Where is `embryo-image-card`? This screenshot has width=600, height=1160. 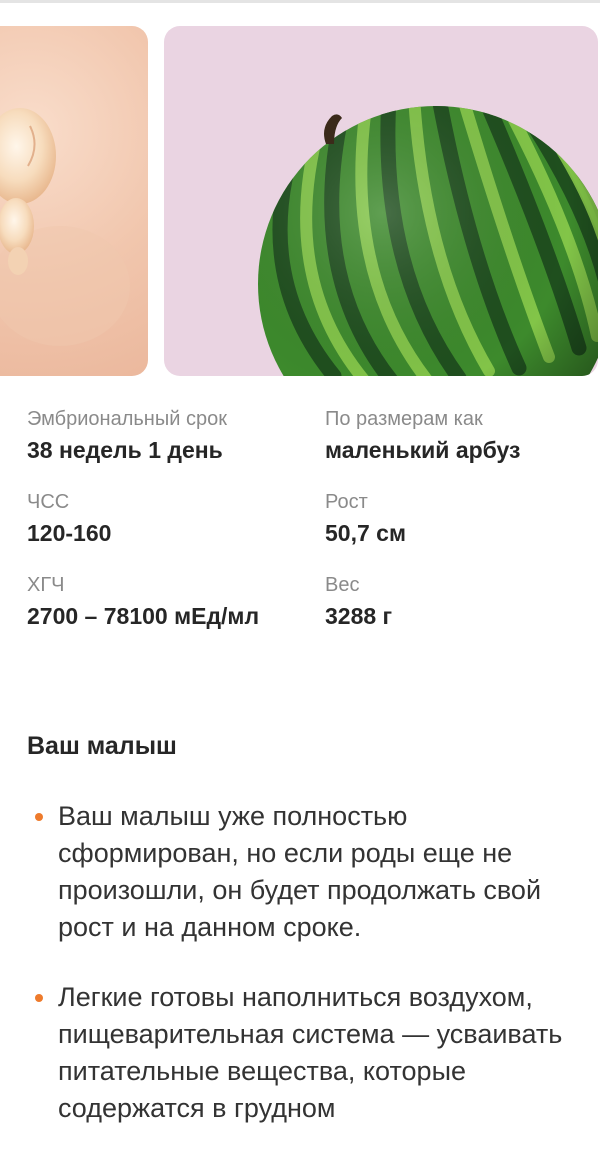 embryo-image-card is located at coordinates (74, 201).